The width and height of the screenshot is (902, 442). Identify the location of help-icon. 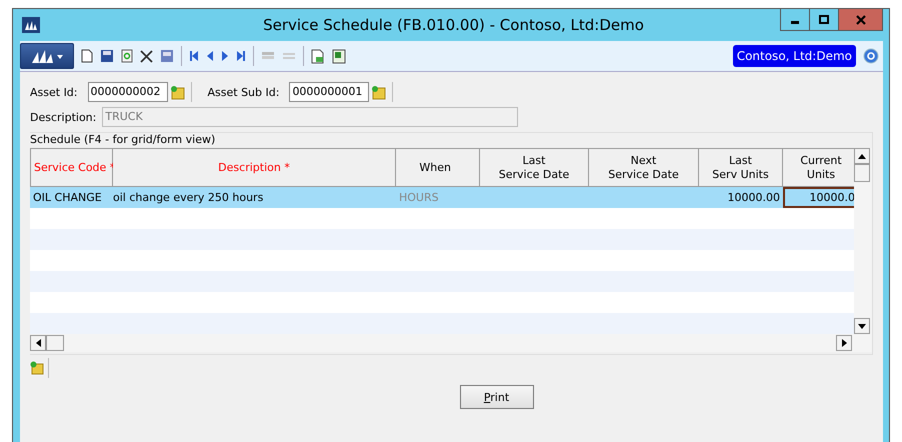
(871, 56).